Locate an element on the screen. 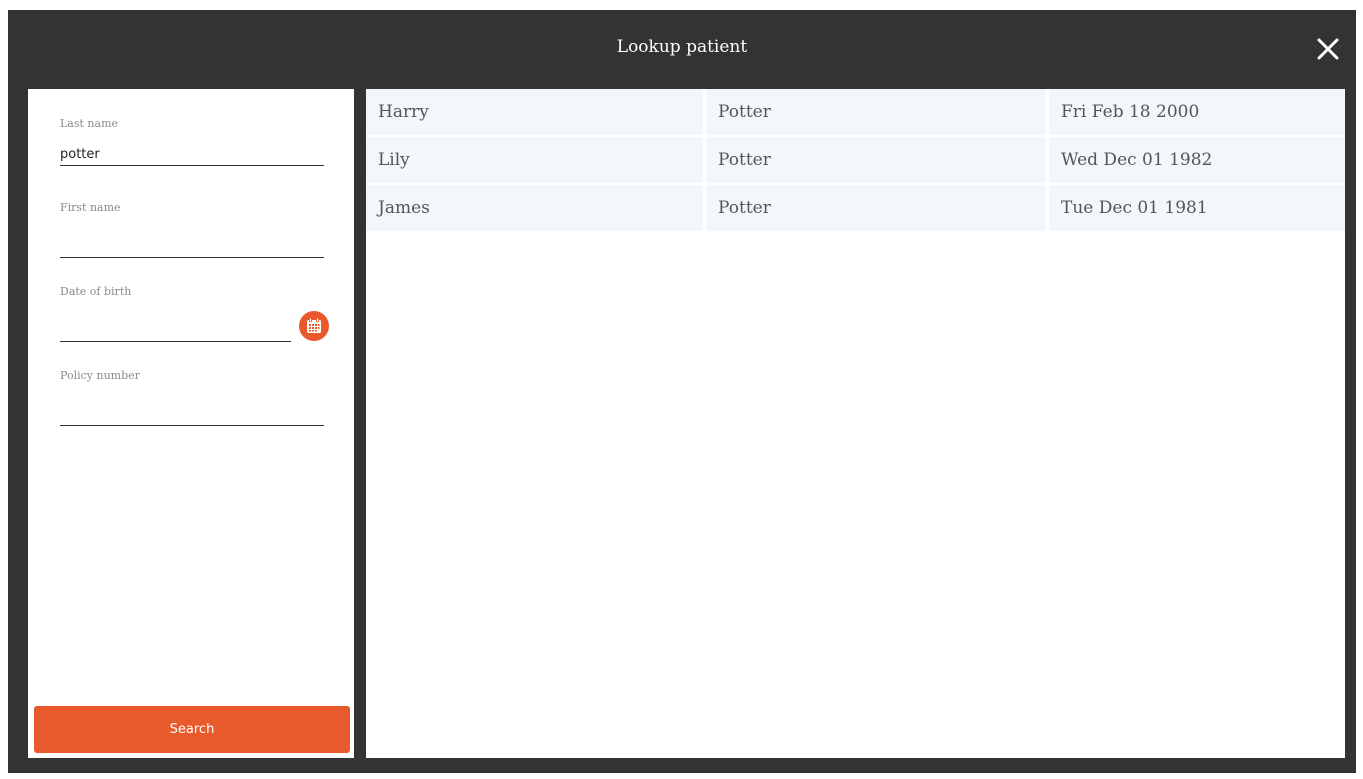 The height and width of the screenshot is (779, 1363). first-name-input is located at coordinates (192, 246).